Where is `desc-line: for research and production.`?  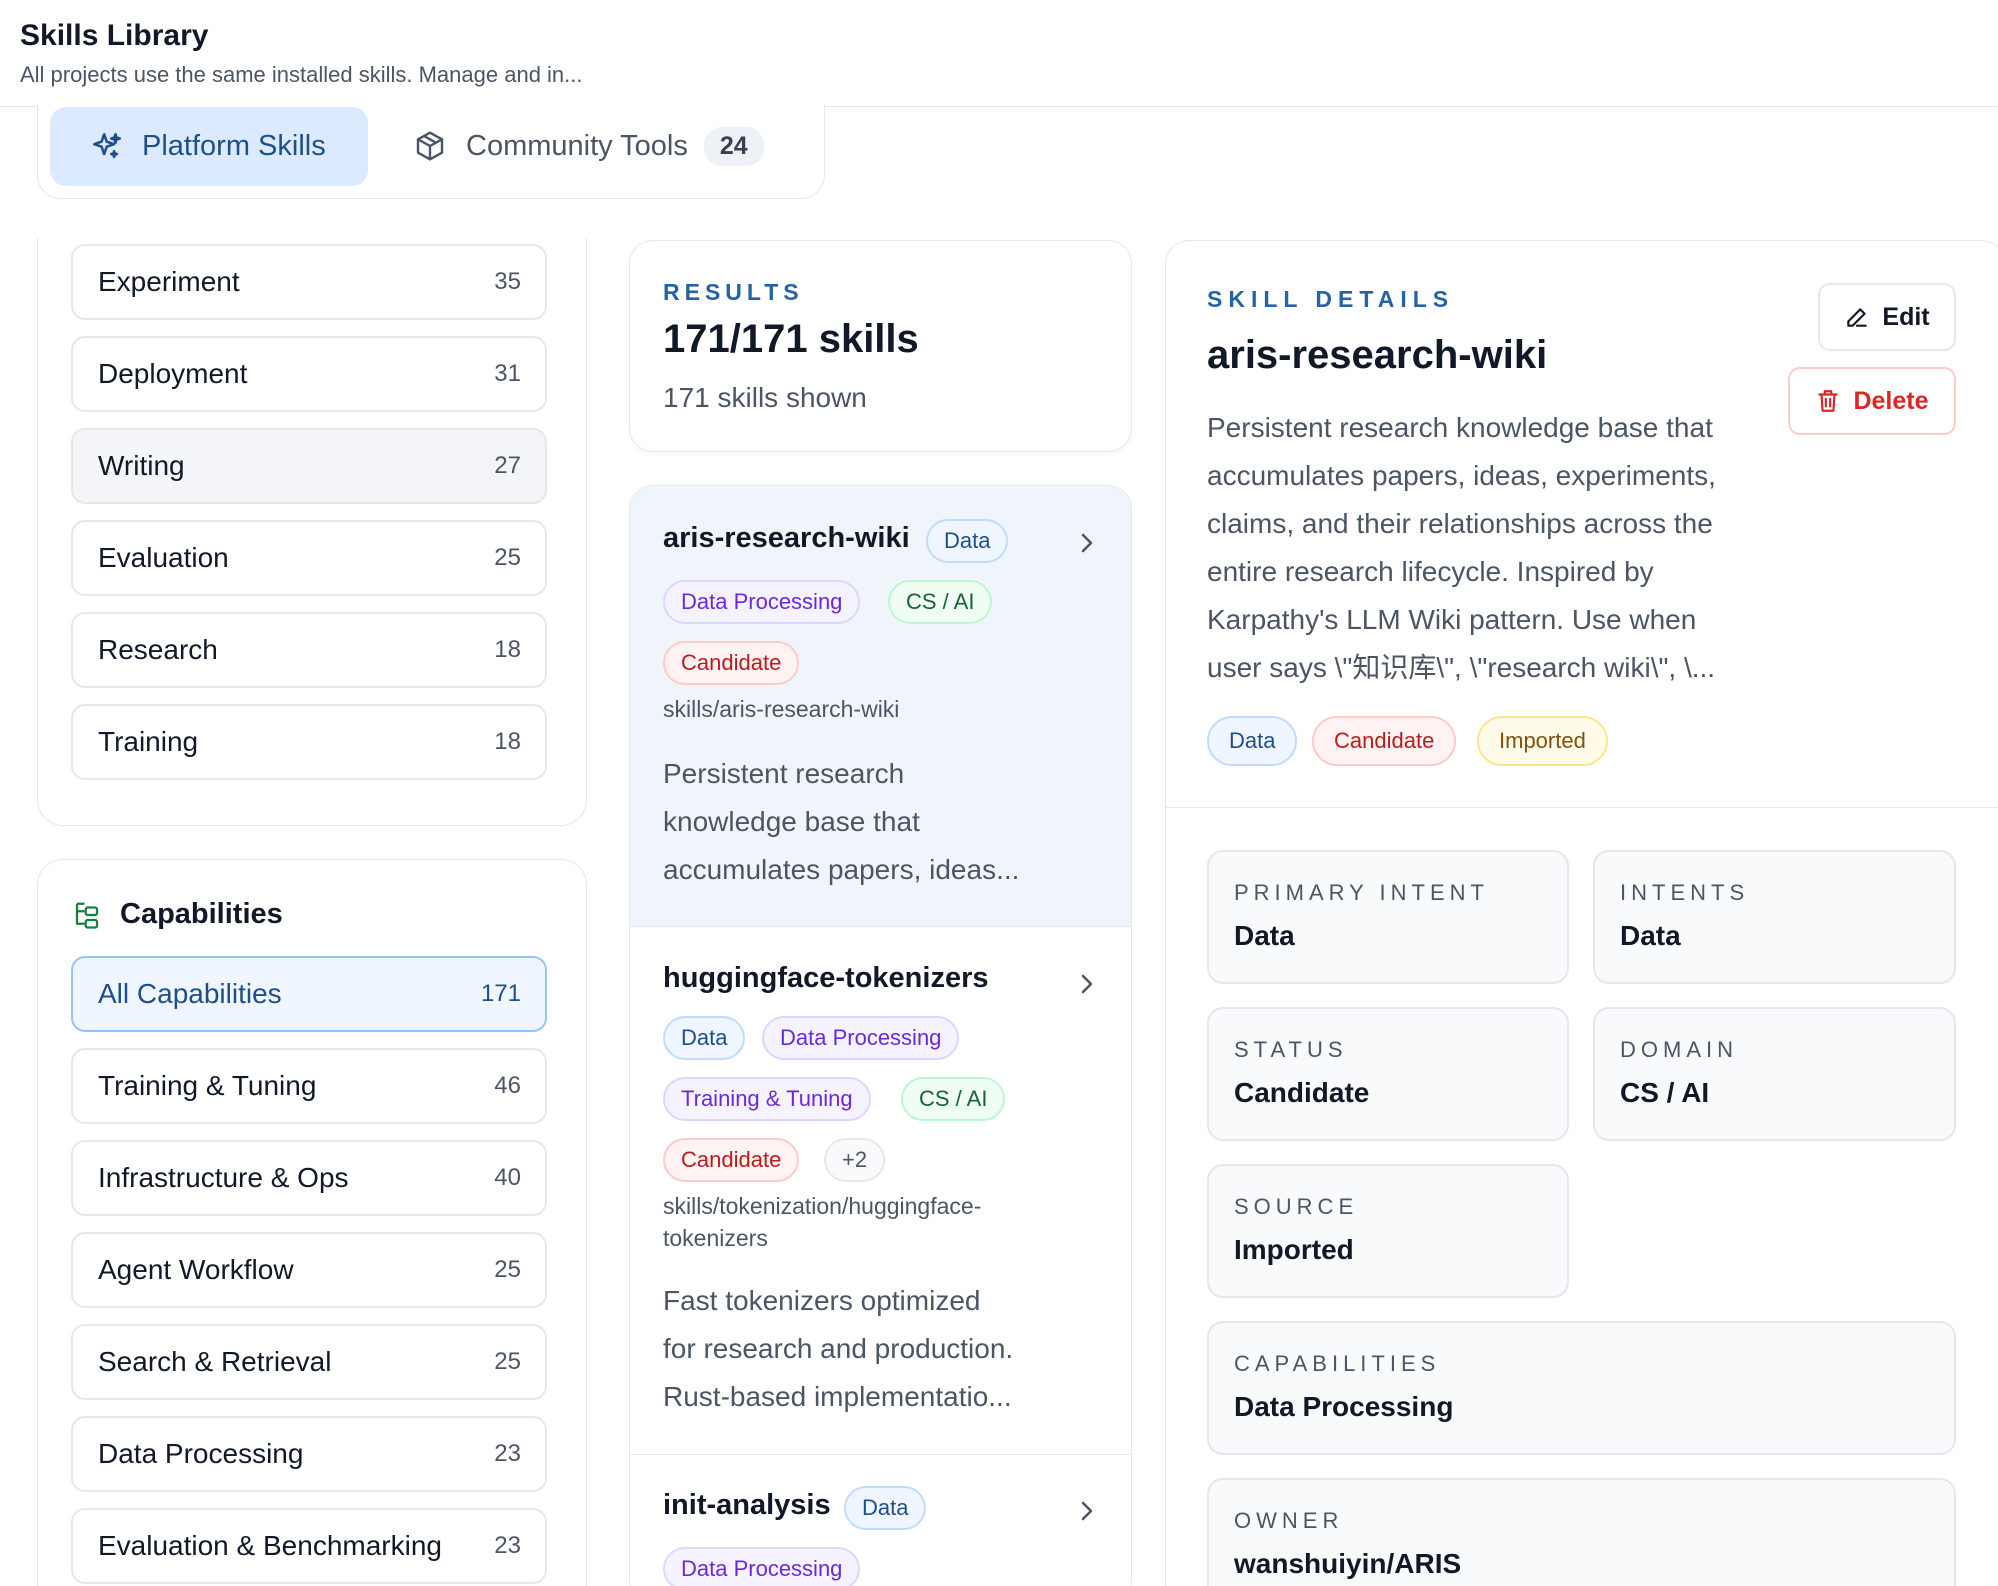 desc-line: for research and production. is located at coordinates (838, 1348).